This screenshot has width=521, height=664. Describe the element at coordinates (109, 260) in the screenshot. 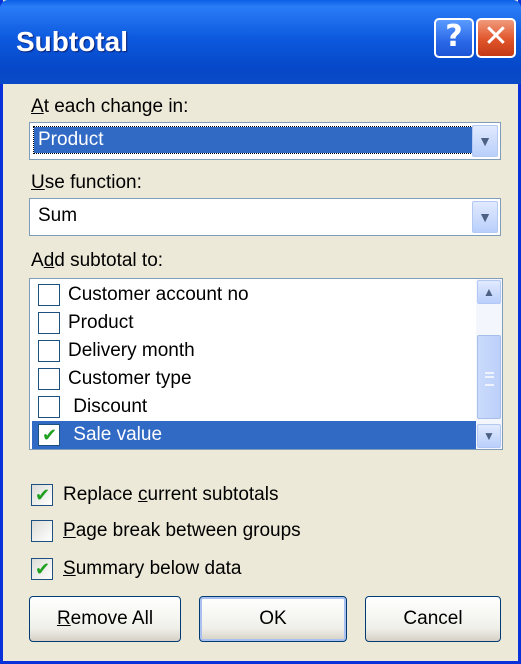

I see `label-text: d subtotal to:` at that location.